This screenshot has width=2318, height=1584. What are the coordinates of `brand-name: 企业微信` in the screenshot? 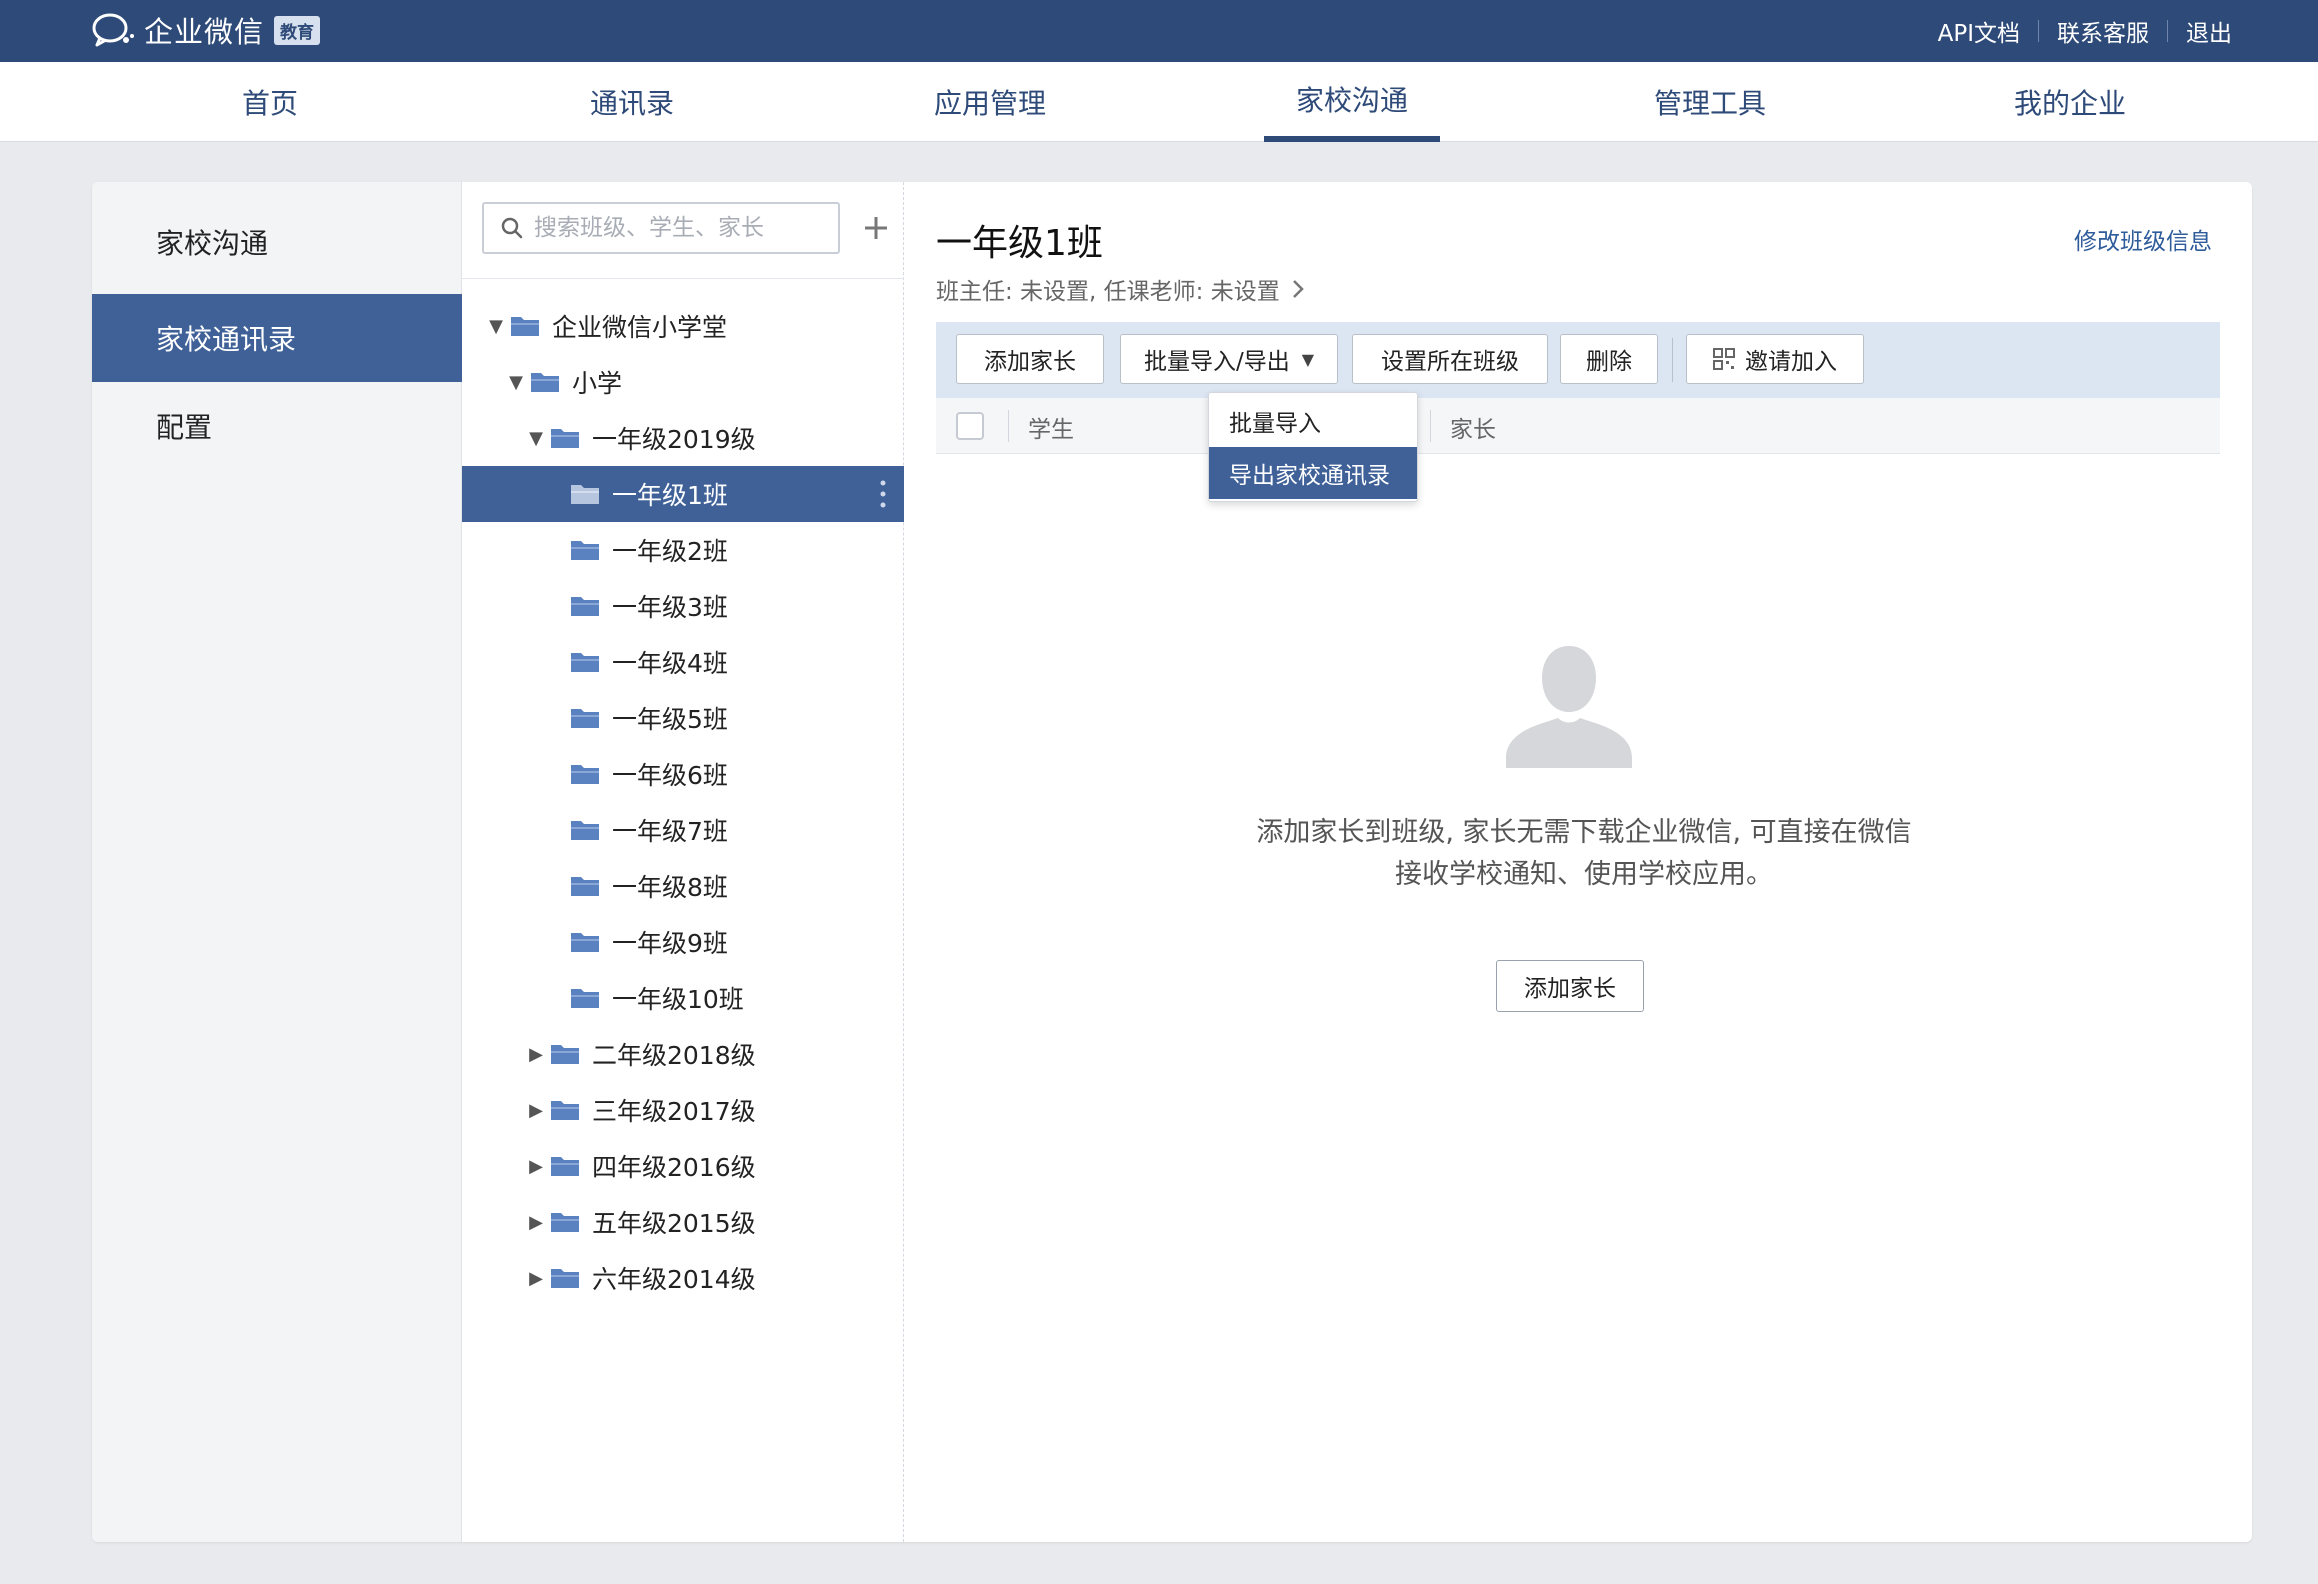 It's located at (204, 32).